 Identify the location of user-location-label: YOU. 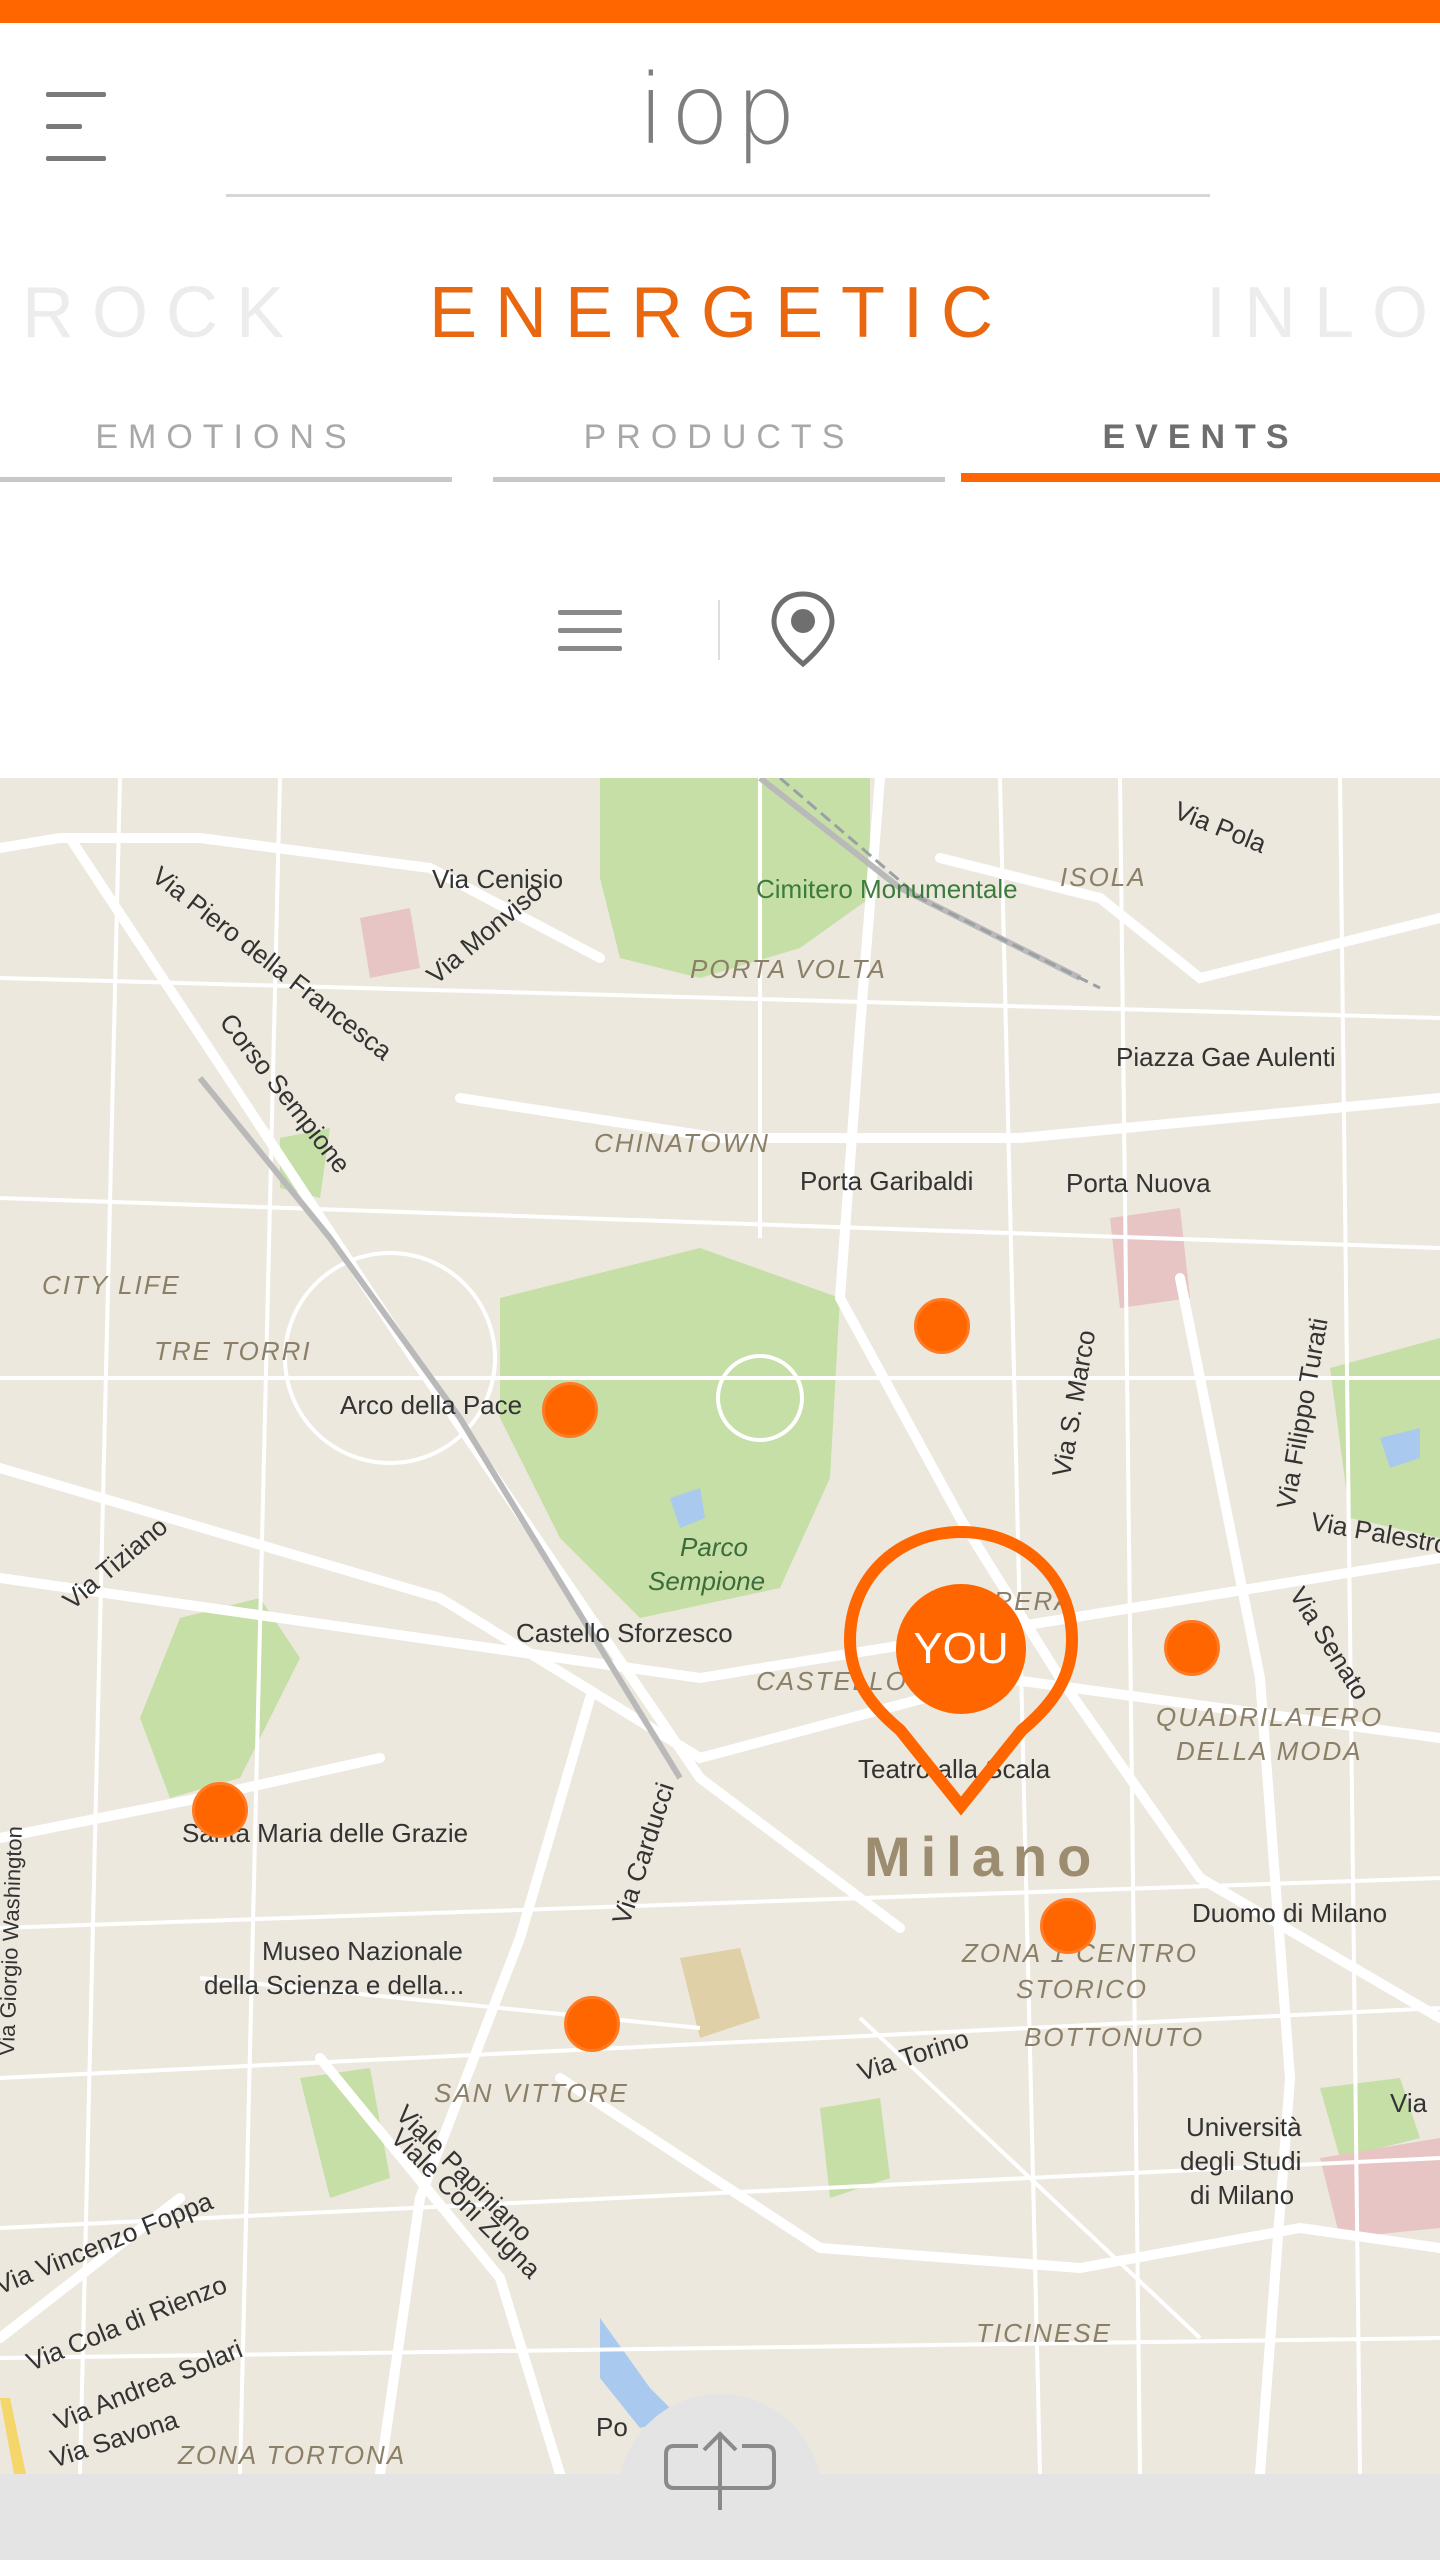
(961, 1648).